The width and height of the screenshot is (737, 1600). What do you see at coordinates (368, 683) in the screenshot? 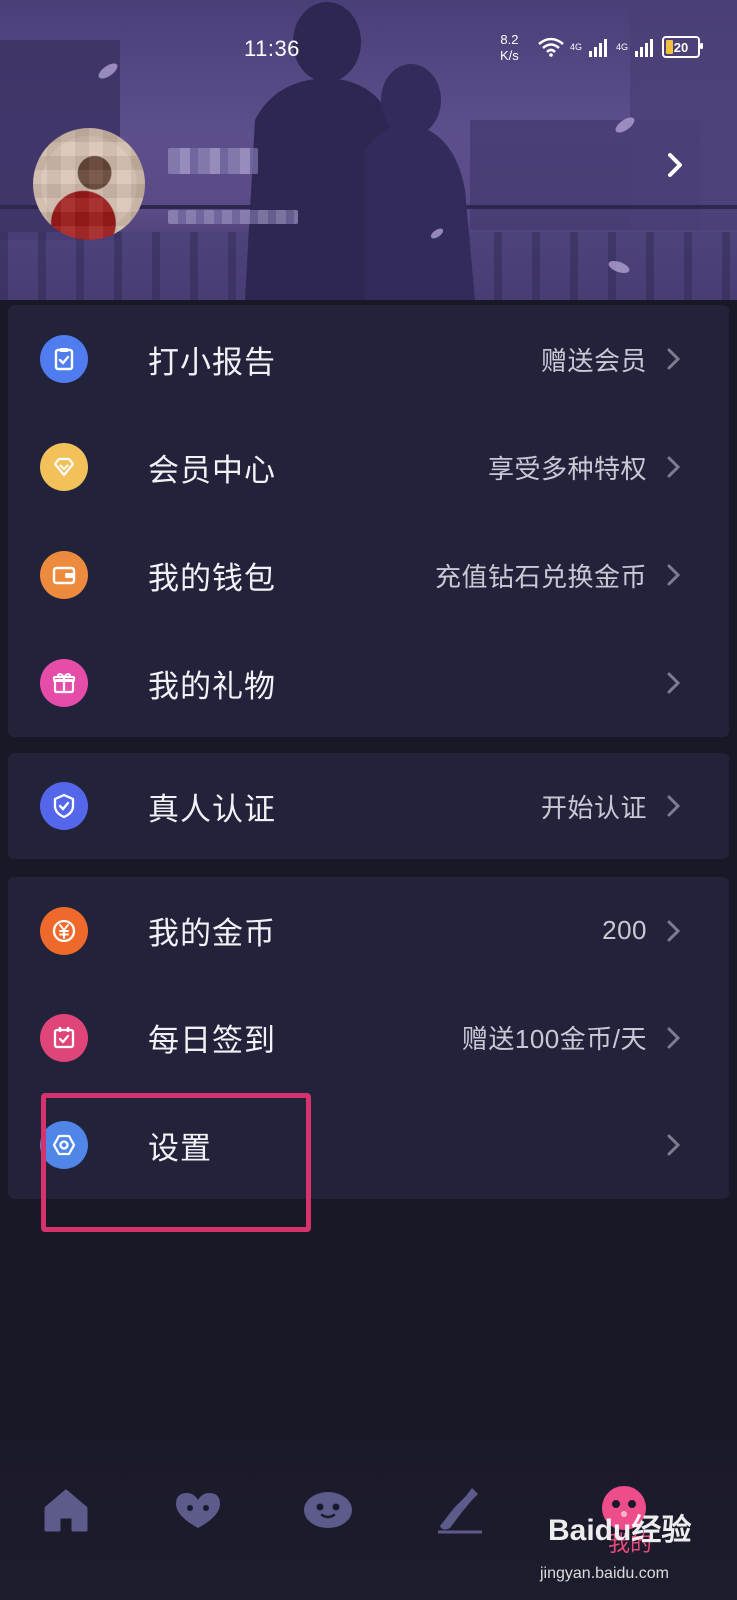
I see `menu-item-gifts: 我的礼物` at bounding box center [368, 683].